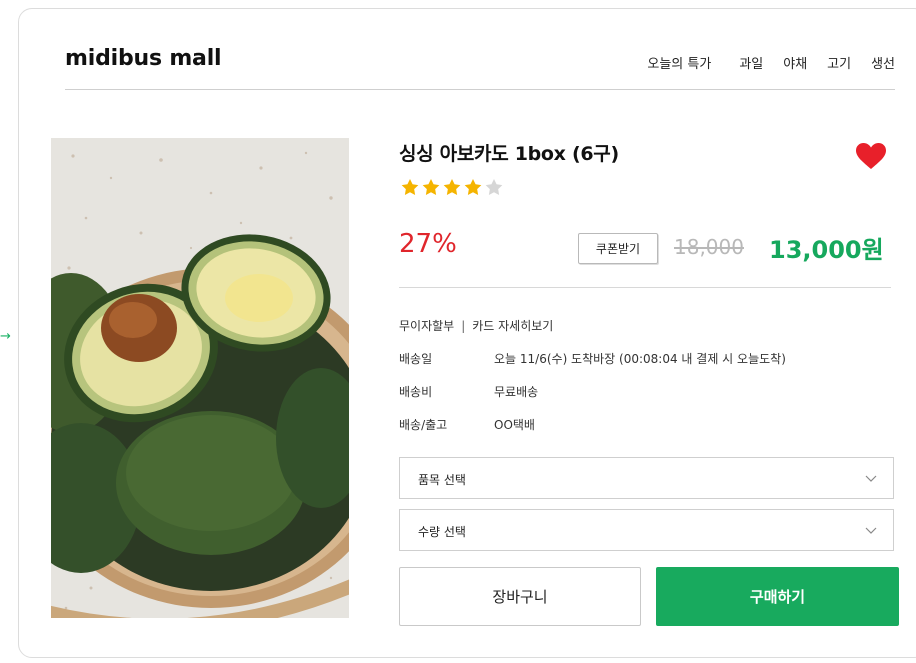 The image size is (916, 663). I want to click on installment-label: 무이자할부, so click(427, 326).